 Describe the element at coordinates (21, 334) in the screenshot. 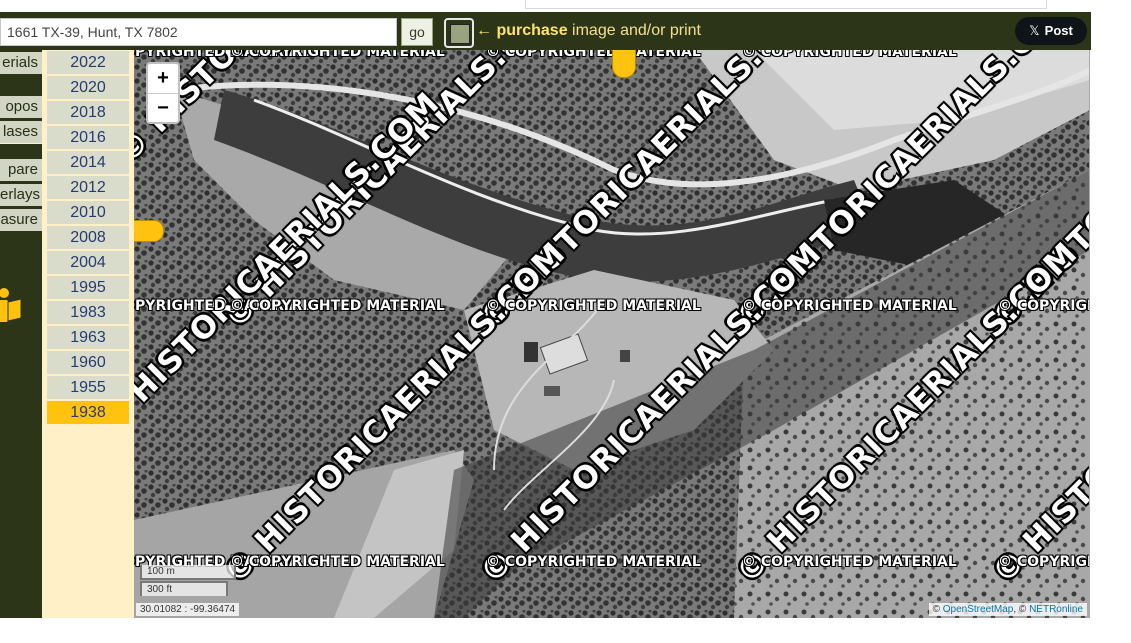

I see `left-sidebar: erials 1938 opos lases pare erlays asure` at that location.